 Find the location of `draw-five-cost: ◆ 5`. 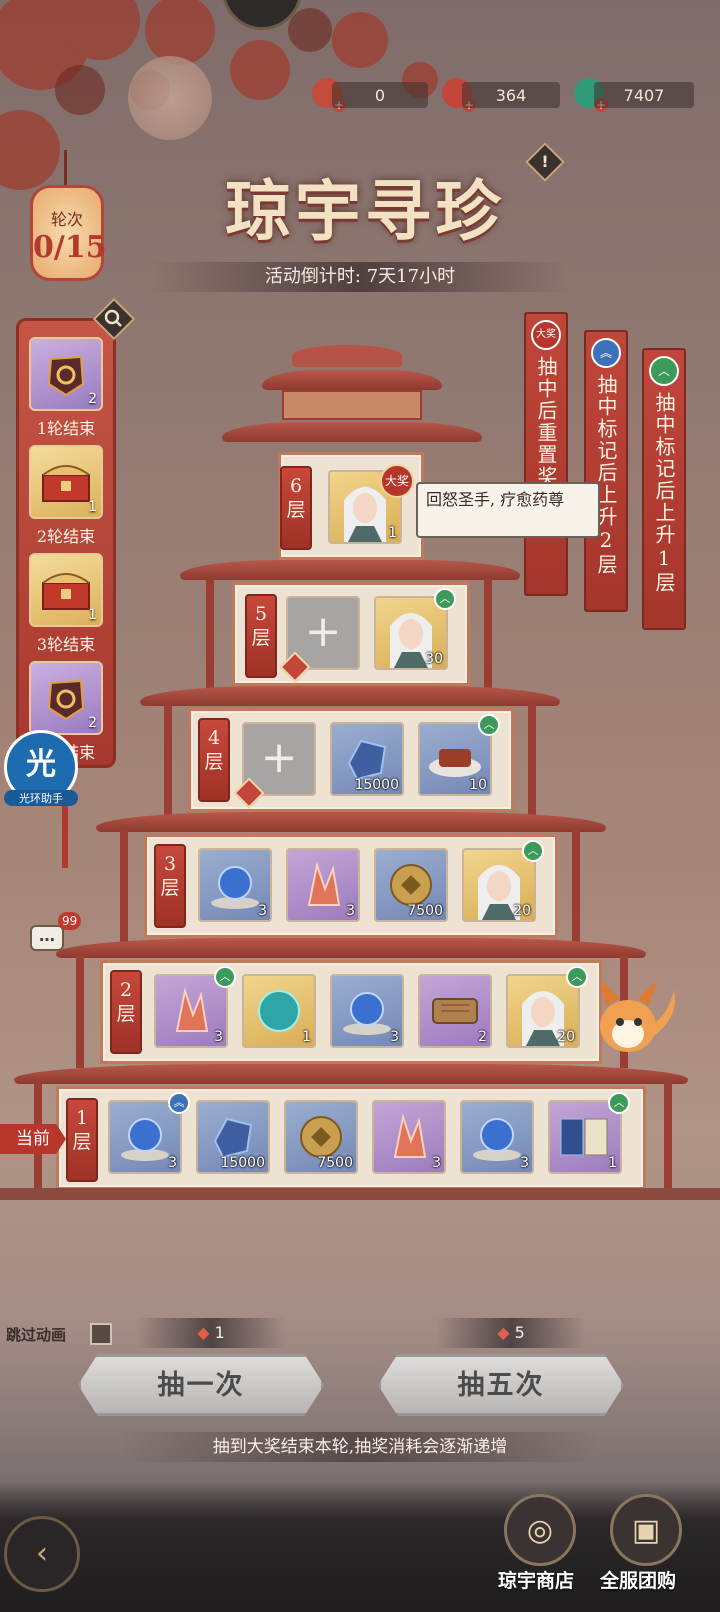

draw-five-cost: ◆ 5 is located at coordinates (511, 1333).